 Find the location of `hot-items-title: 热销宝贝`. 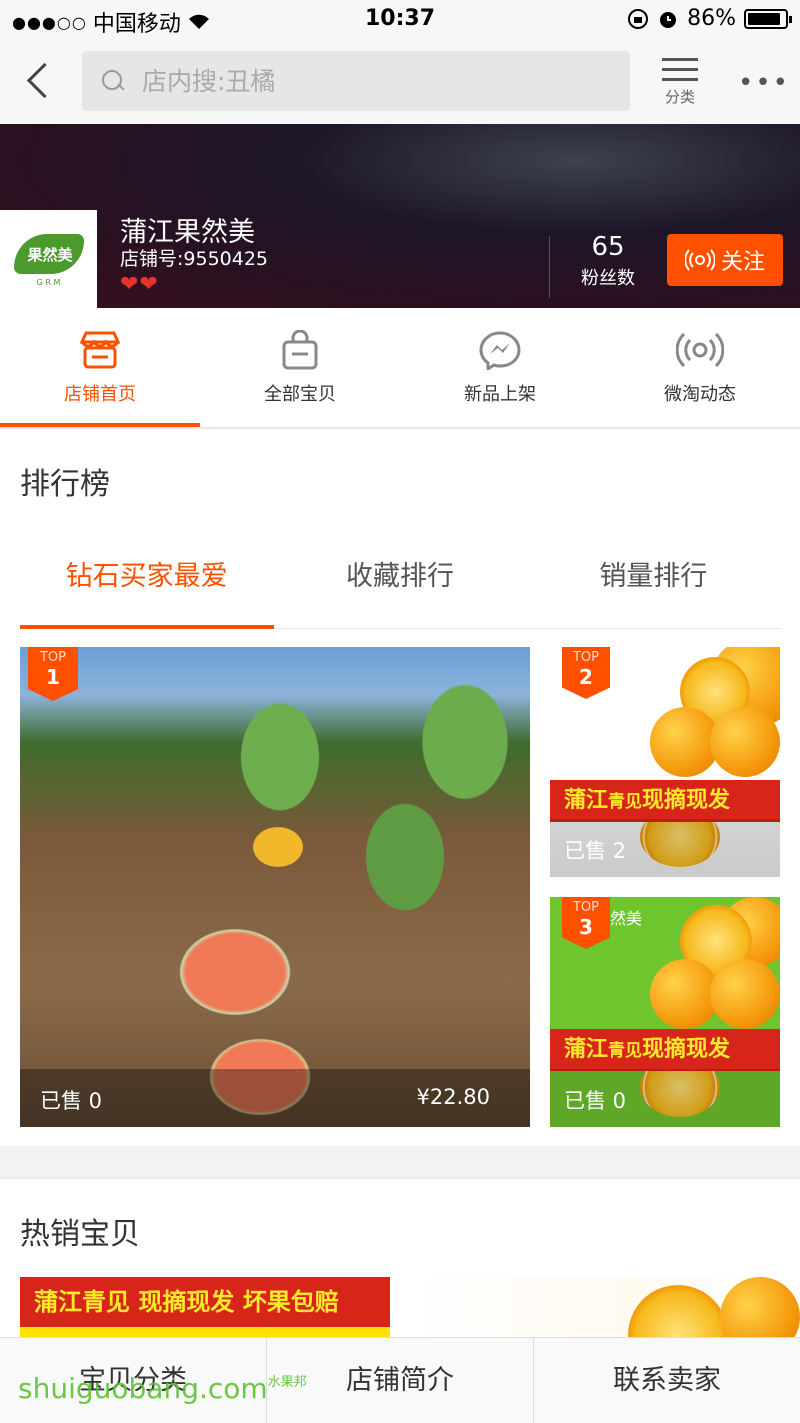

hot-items-title: 热销宝贝 is located at coordinates (80, 1234).